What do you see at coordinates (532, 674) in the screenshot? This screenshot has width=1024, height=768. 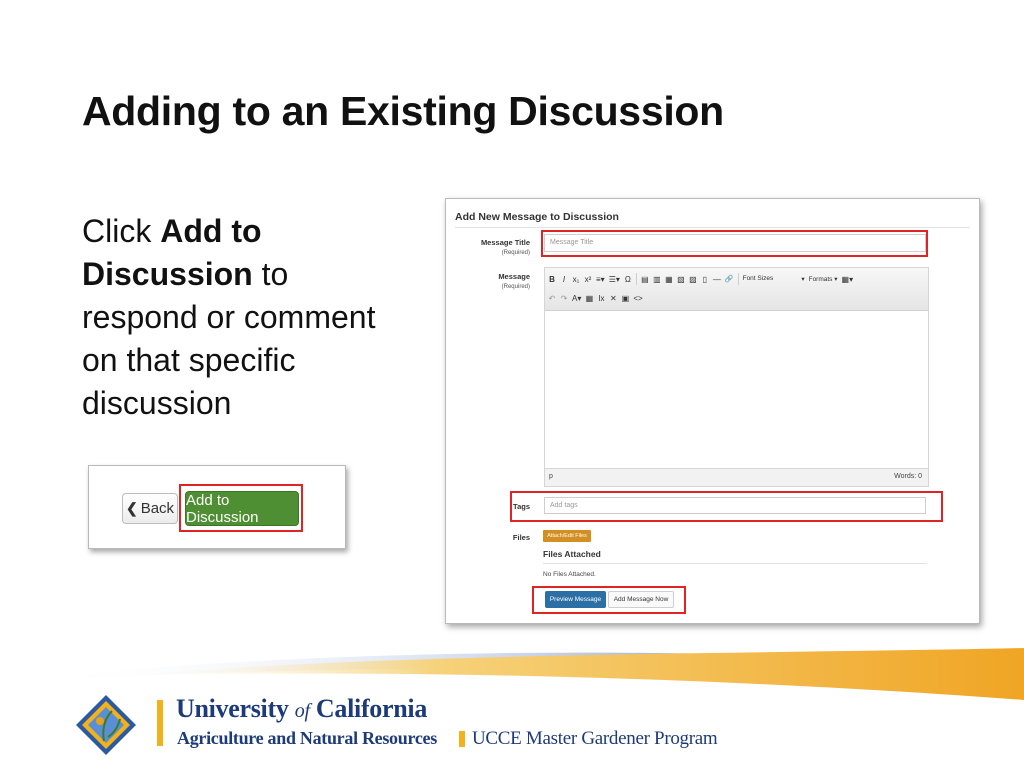 I see `footer-swoosh` at bounding box center [532, 674].